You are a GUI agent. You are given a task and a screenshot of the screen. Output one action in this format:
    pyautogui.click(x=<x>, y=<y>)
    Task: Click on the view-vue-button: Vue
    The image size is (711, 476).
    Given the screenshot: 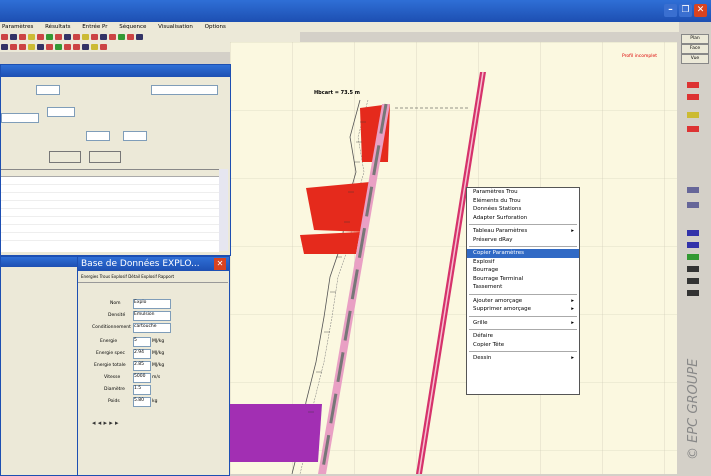 What is the action you would take?
    pyautogui.click(x=695, y=59)
    